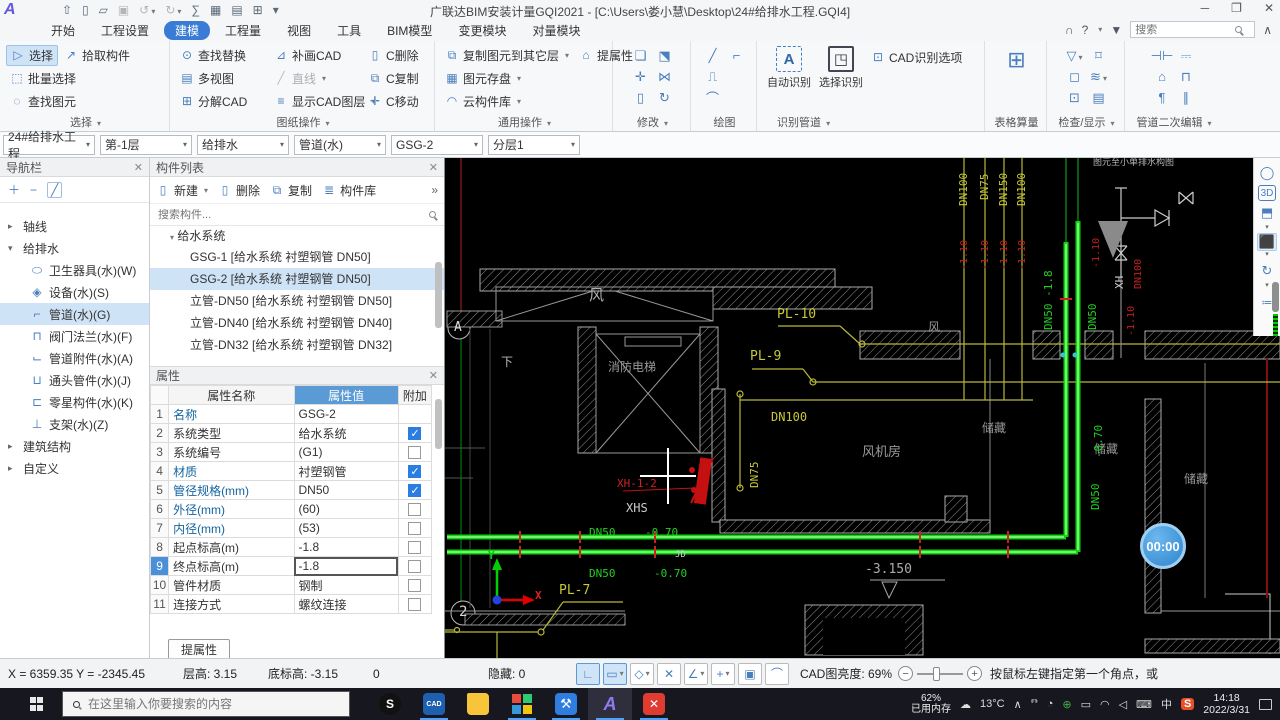 The height and width of the screenshot is (720, 1280). What do you see at coordinates (1116, 30) in the screenshot?
I see `skin-icon: ▼` at bounding box center [1116, 30].